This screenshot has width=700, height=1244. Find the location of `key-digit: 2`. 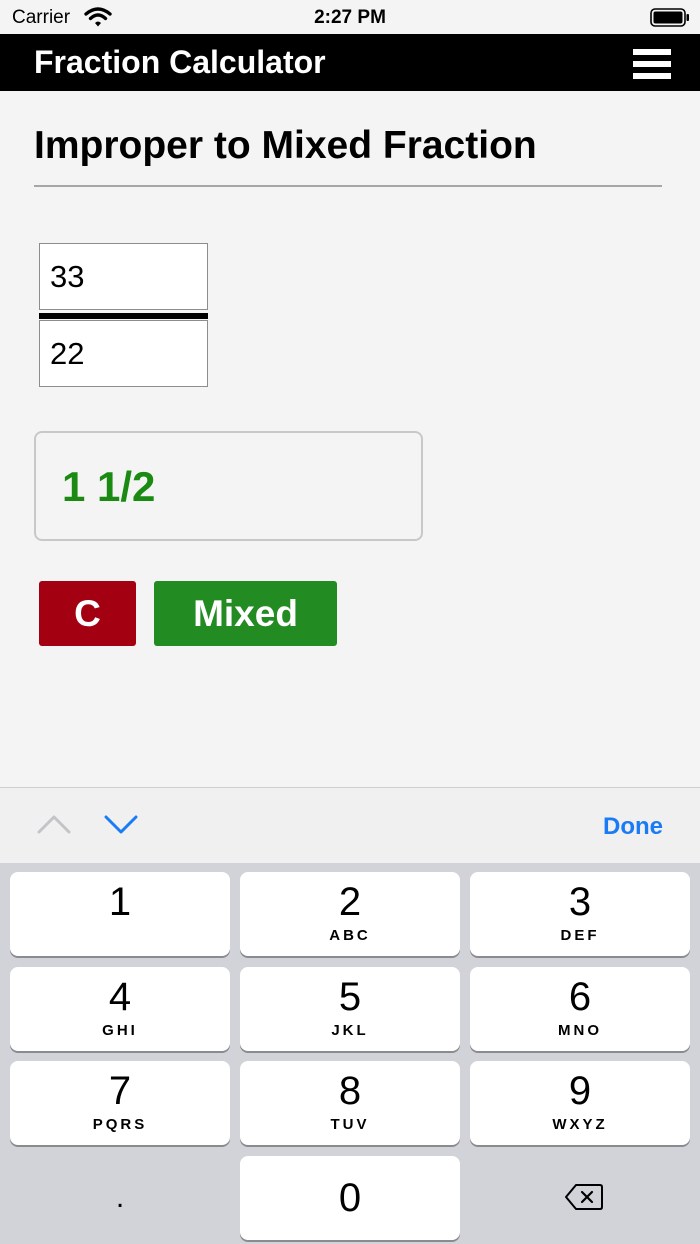

key-digit: 2 is located at coordinates (350, 902).